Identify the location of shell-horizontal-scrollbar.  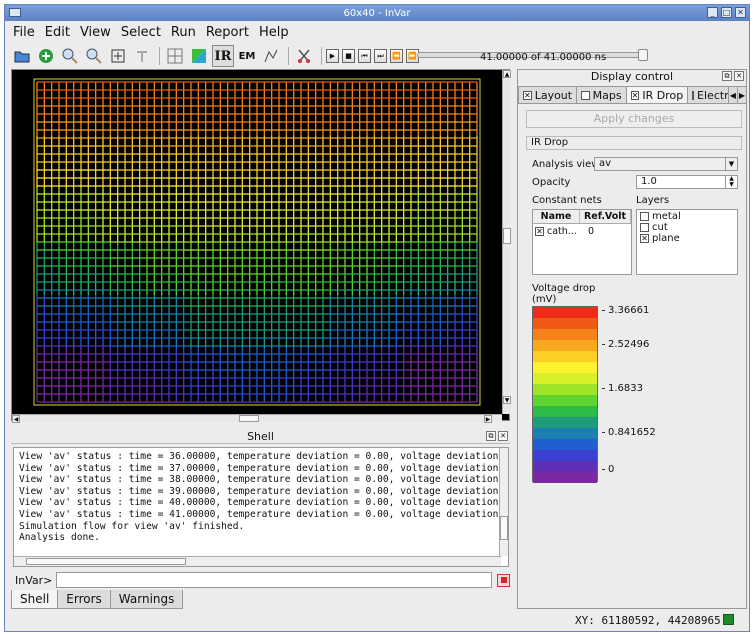
(257, 561).